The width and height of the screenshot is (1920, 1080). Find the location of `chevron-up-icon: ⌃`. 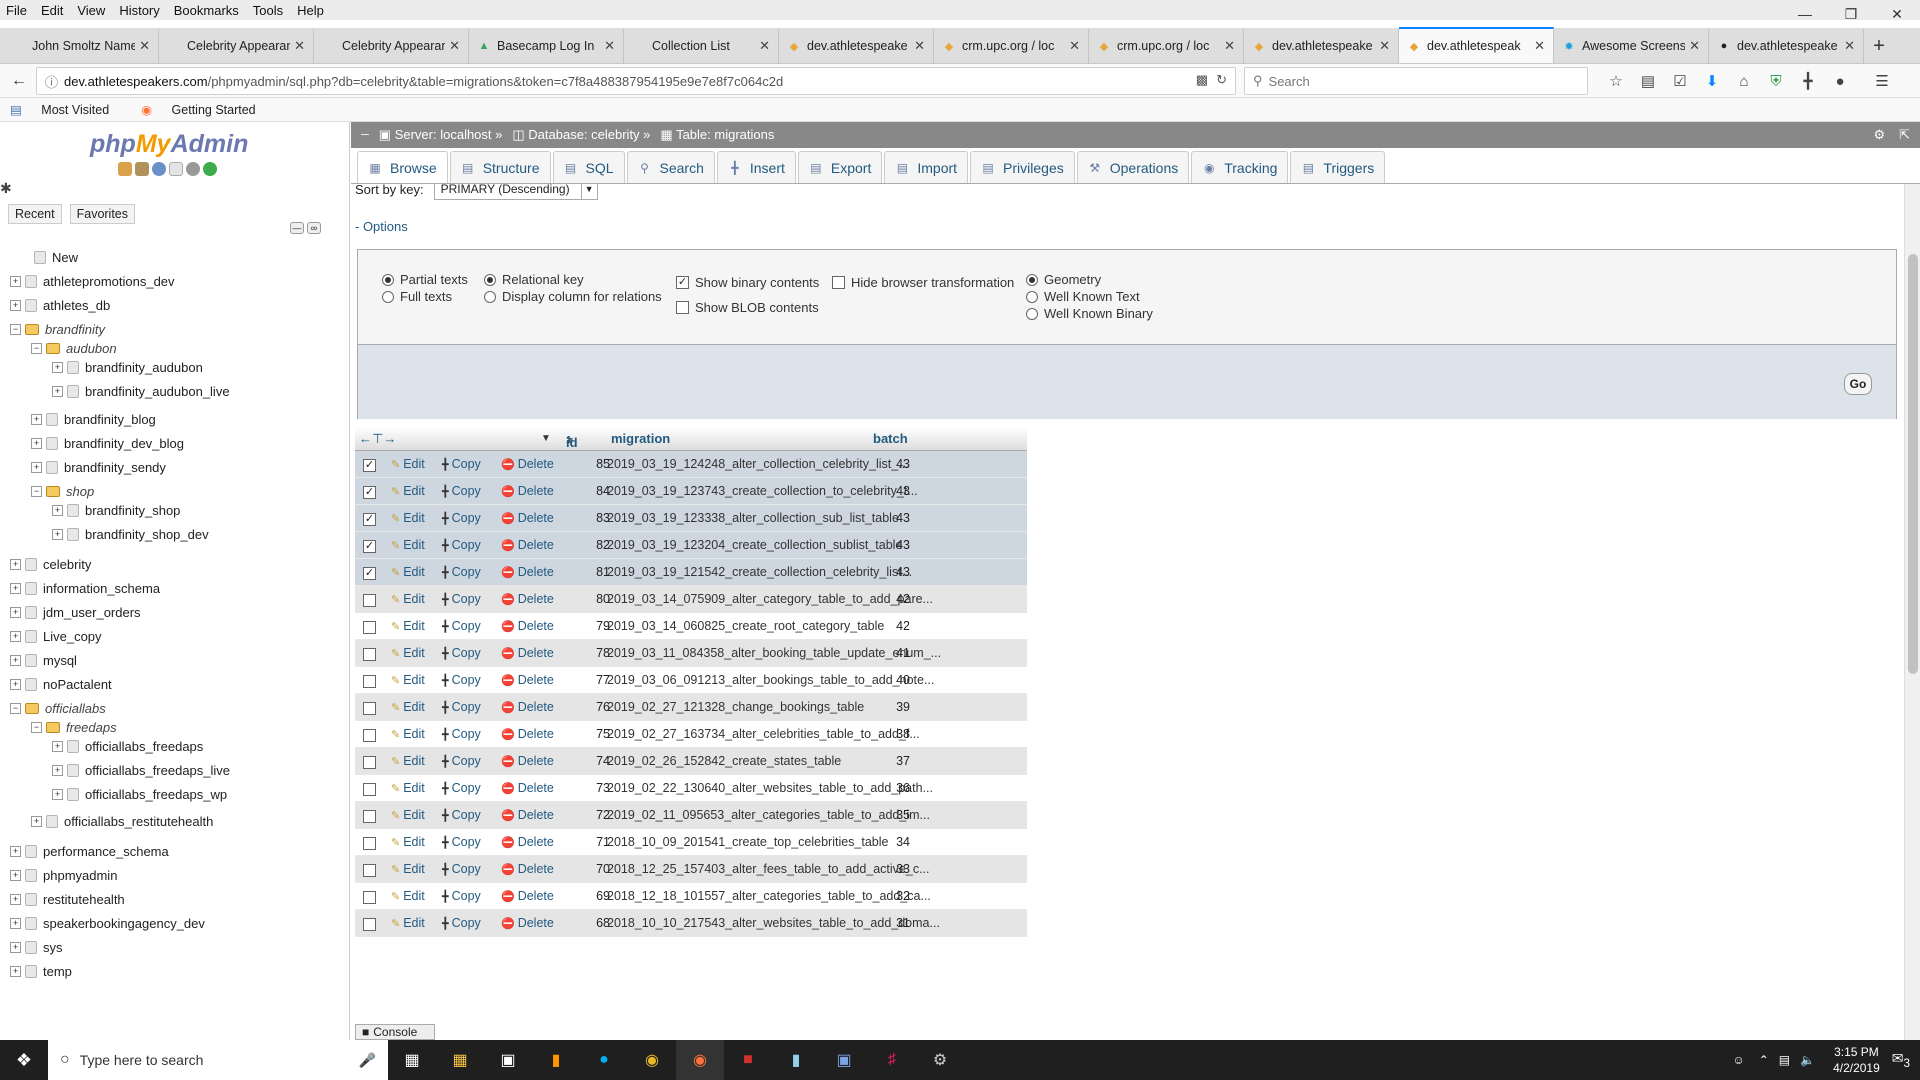

chevron-up-icon: ⌃ is located at coordinates (1764, 1060).